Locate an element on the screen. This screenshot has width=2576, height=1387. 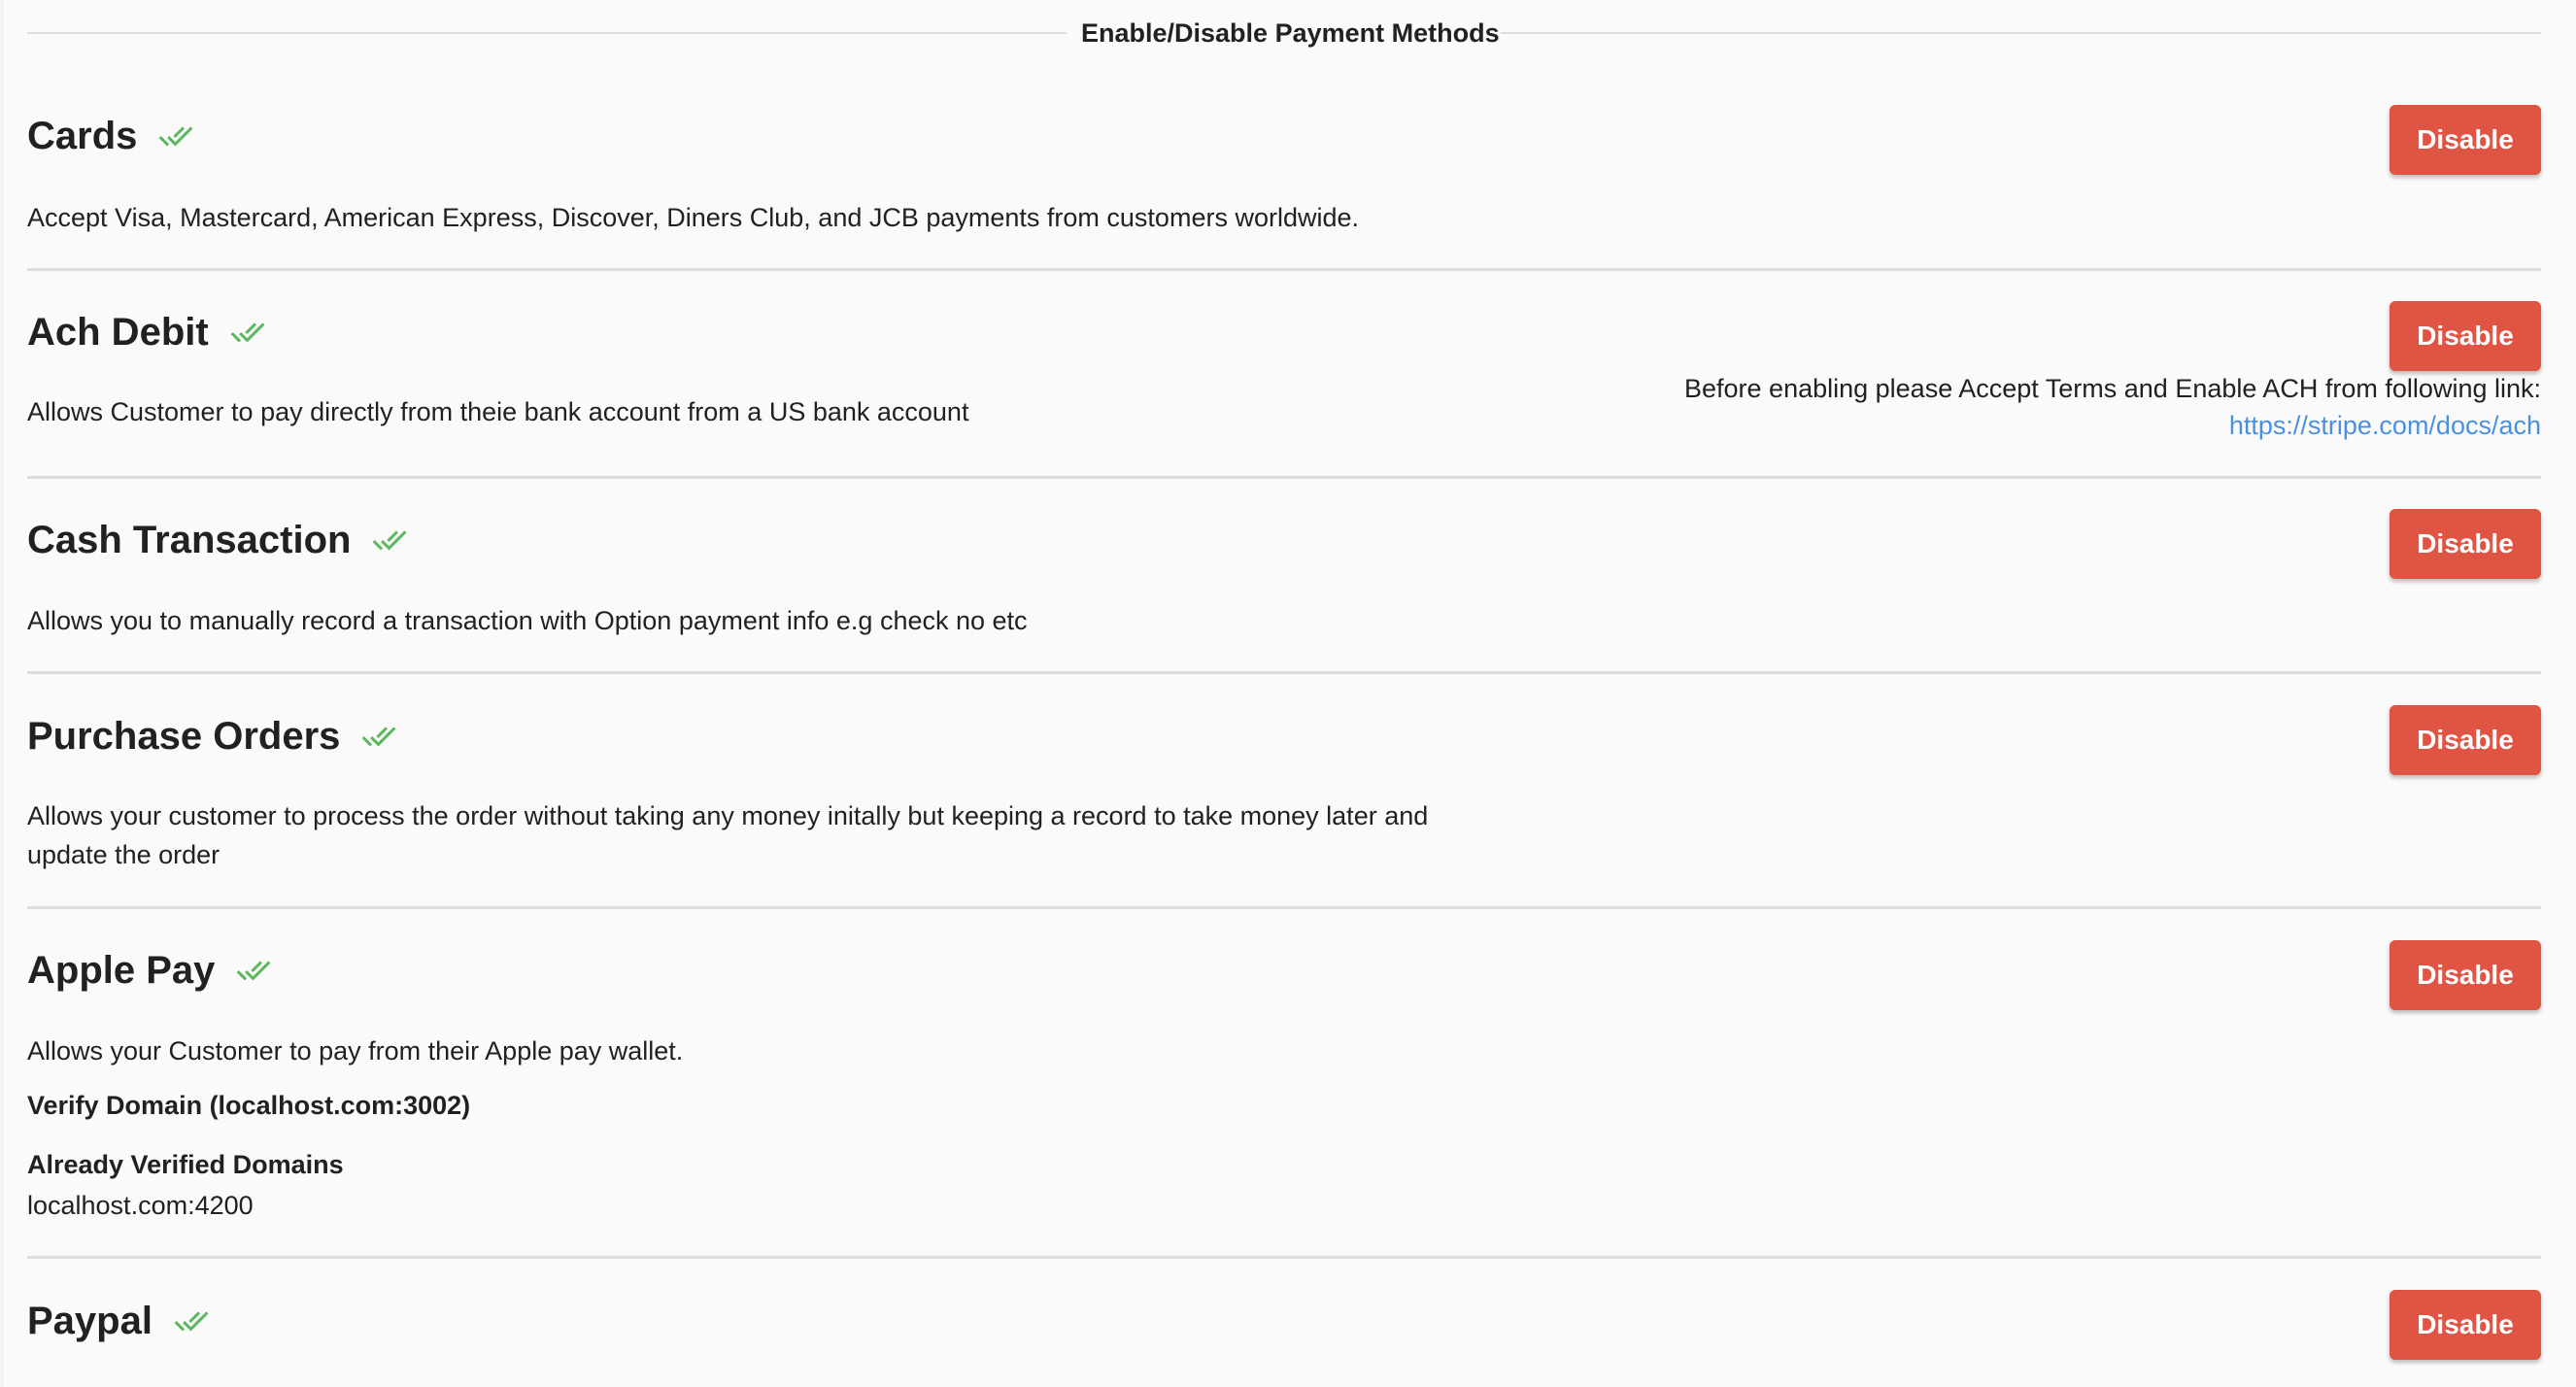
disable-cash-transaction-button: Disable is located at coordinates (2465, 544).